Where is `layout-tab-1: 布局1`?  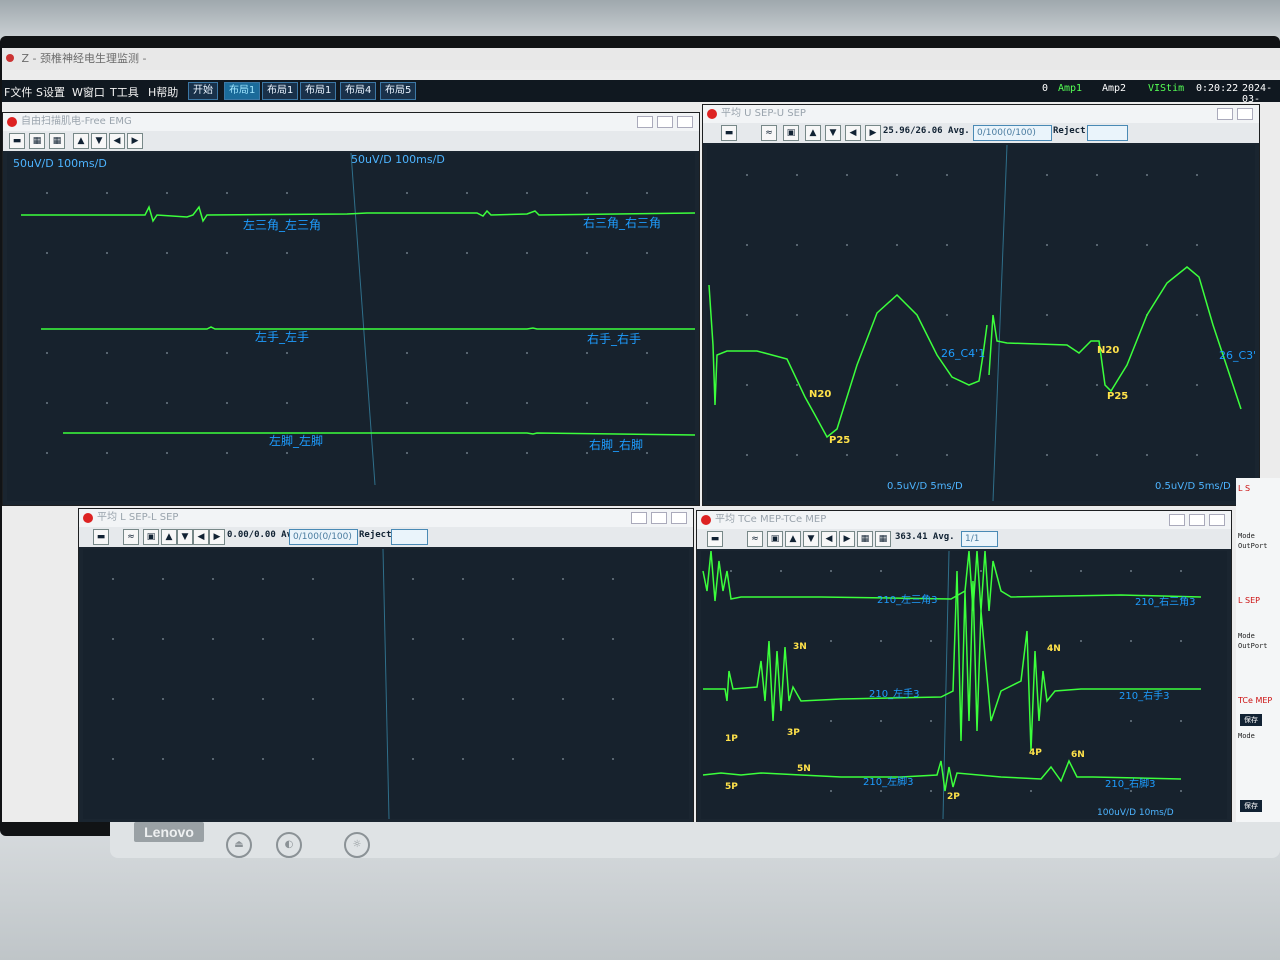
layout-tab-1: 布局1 is located at coordinates (242, 91).